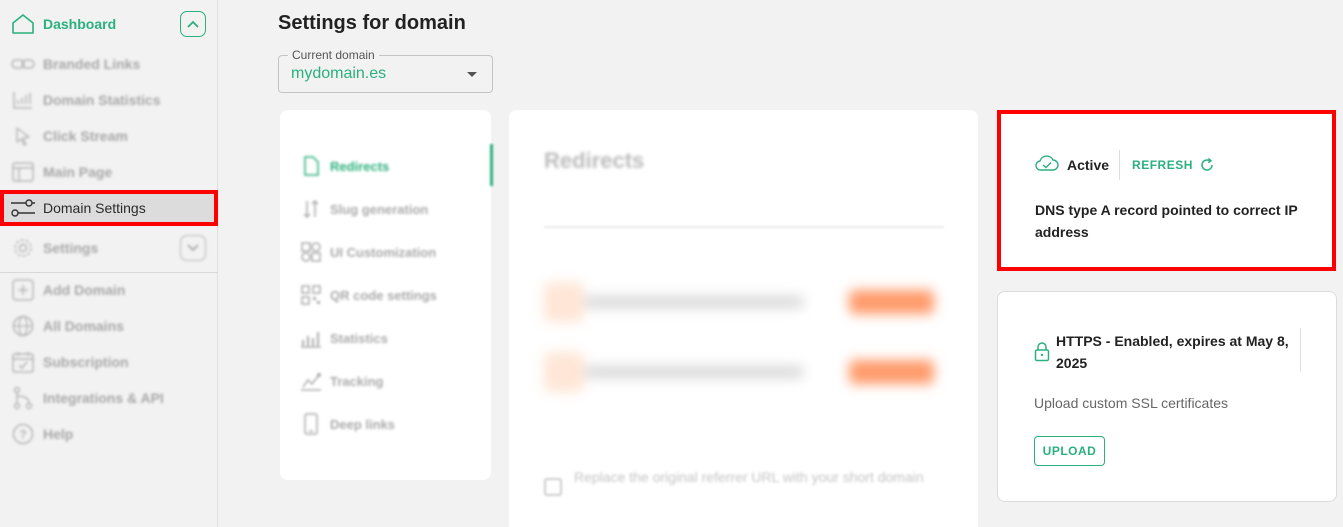  I want to click on git-branch-icon, so click(23, 398).